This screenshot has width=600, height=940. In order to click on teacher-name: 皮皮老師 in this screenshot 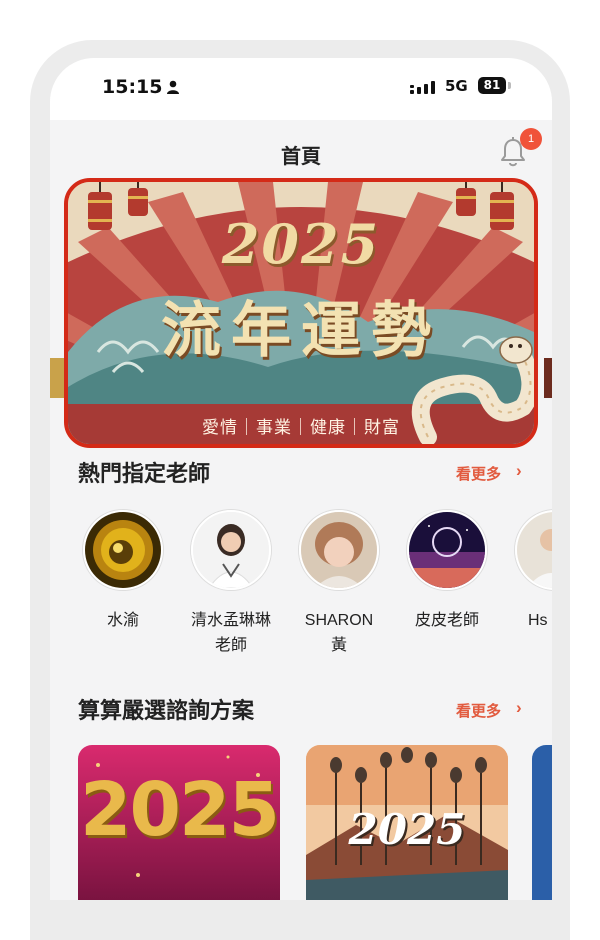, I will do `click(446, 620)`.